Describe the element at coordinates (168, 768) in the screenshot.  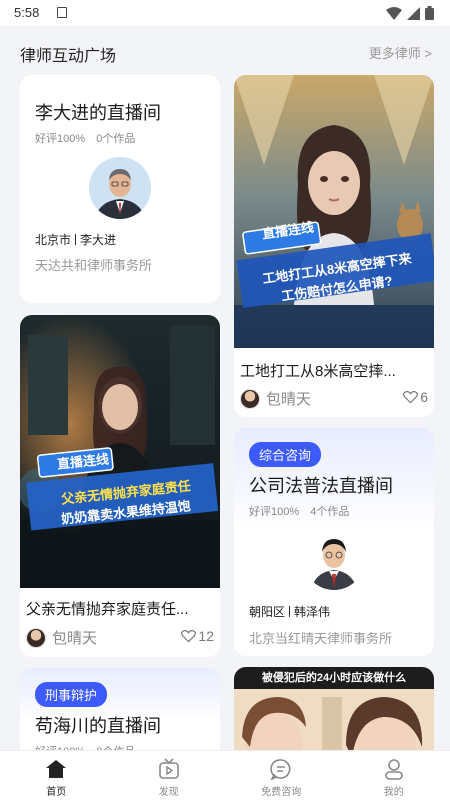
I see `tv-icon` at that location.